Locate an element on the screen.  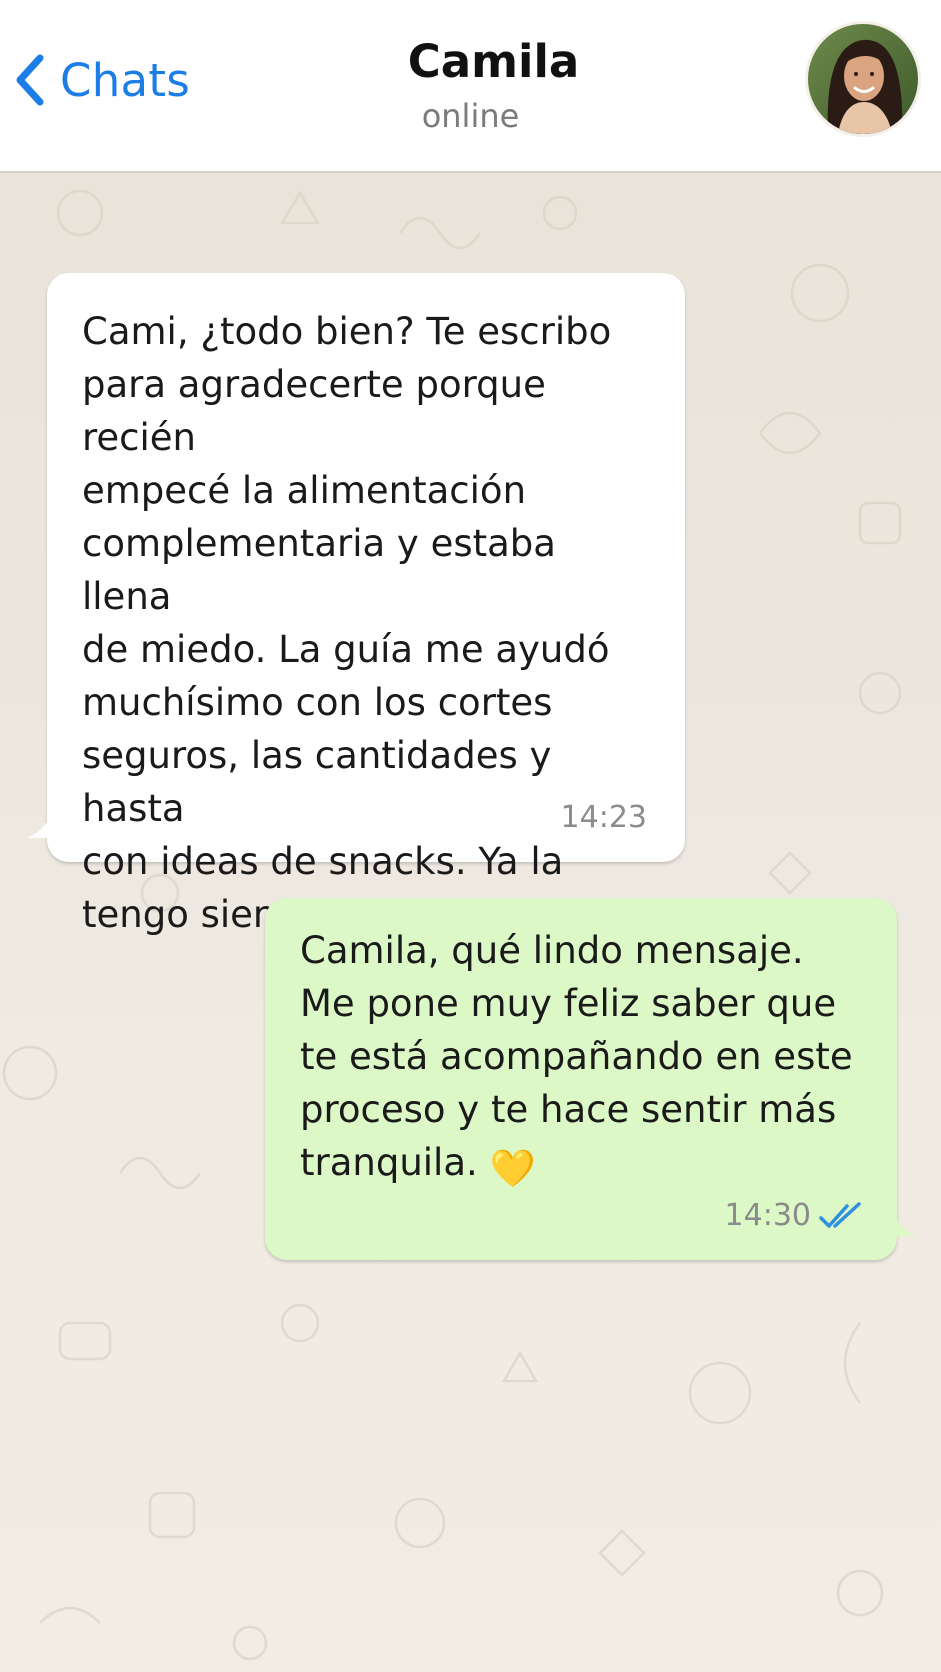
message-time: 14:23 is located at coordinates (603, 817).